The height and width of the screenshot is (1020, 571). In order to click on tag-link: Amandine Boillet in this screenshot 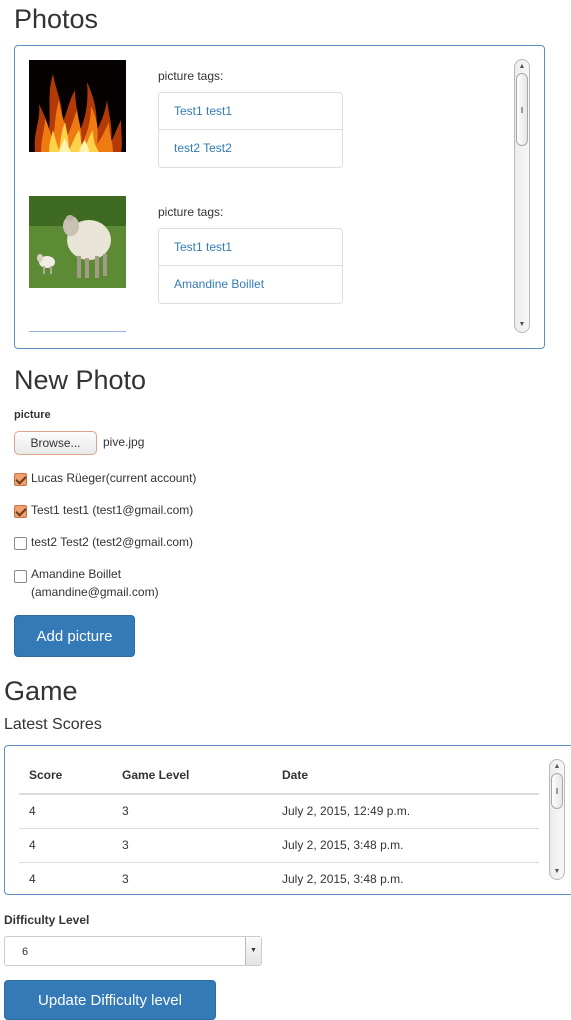, I will do `click(250, 284)`.